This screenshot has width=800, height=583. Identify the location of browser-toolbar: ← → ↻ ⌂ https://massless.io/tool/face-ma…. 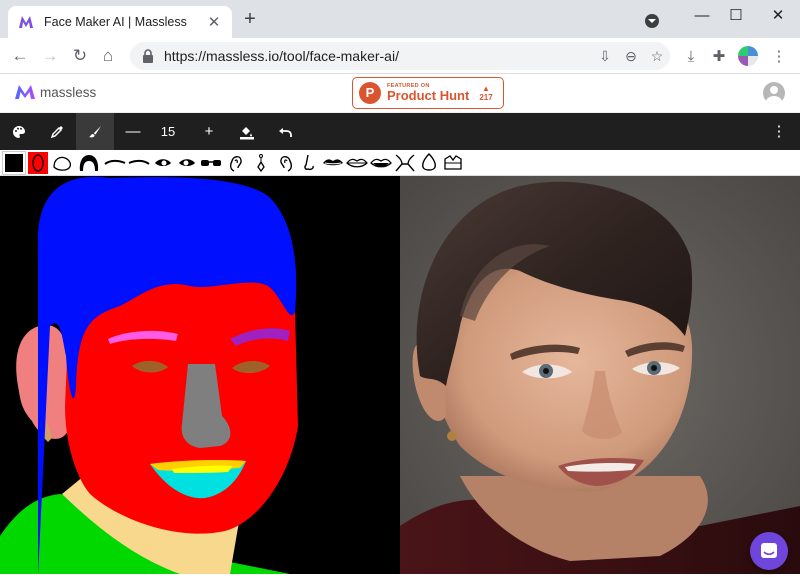
(400, 56).